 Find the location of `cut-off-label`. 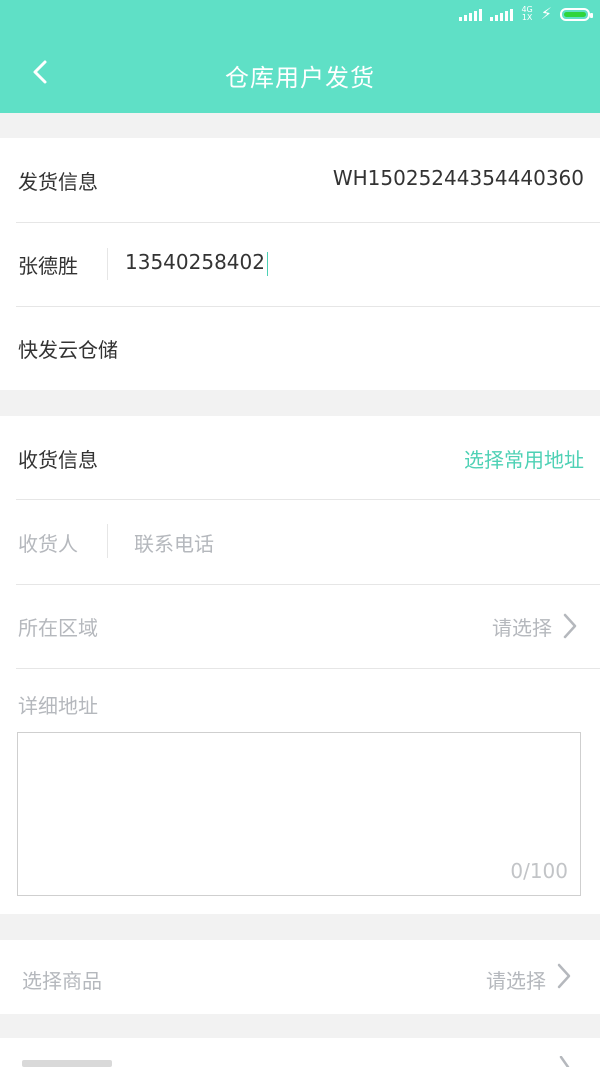

cut-off-label is located at coordinates (67, 1063).